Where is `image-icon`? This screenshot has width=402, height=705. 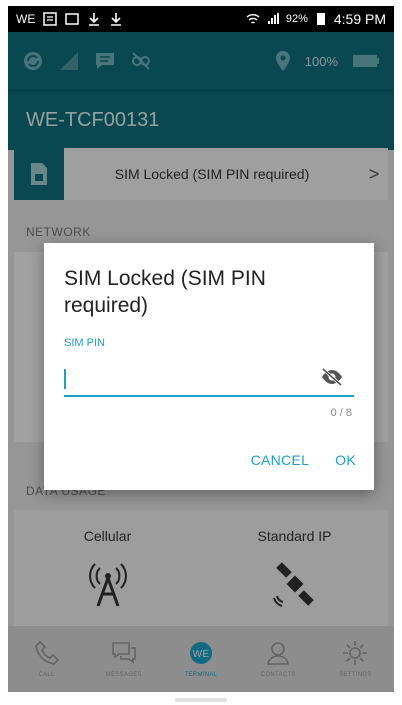
image-icon is located at coordinates (72, 19).